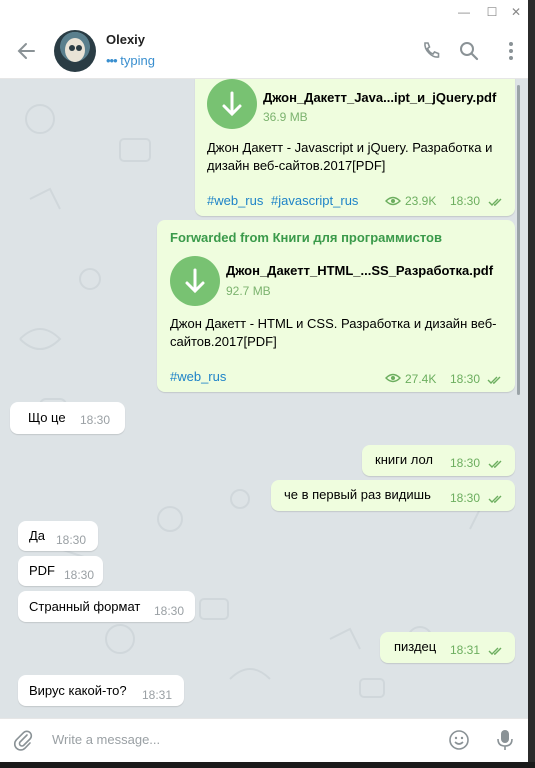 This screenshot has width=535, height=768. Describe the element at coordinates (359, 270) in the screenshot. I see `file-name: Джон_Дакетт_HTML_...SS_Разработка.pdf` at that location.